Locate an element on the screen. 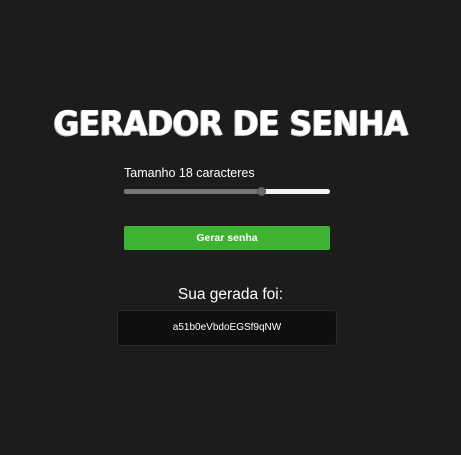 The width and height of the screenshot is (461, 455). generate-password-button: Gerar senha is located at coordinates (227, 238).